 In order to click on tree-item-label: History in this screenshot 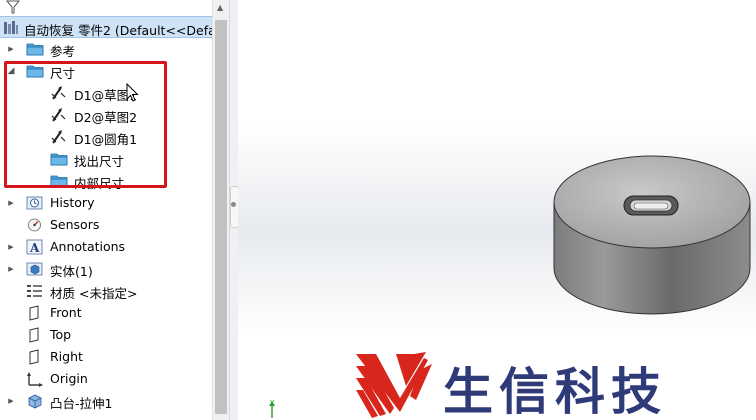, I will do `click(72, 202)`.